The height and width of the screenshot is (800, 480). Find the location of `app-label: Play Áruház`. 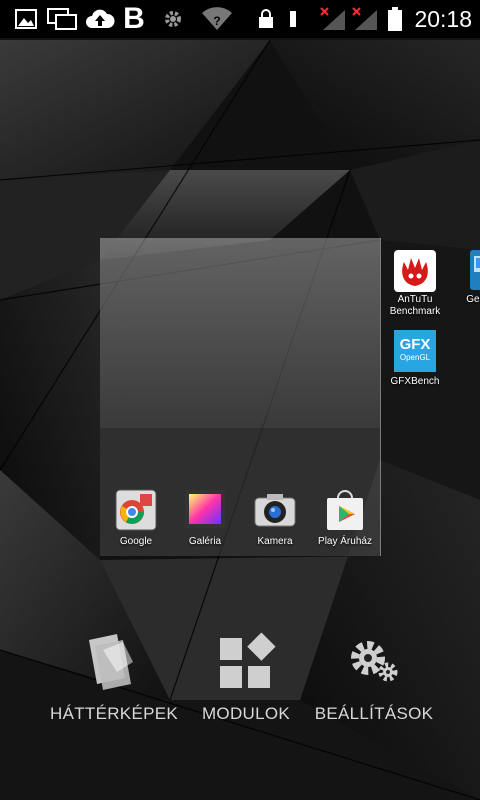

app-label: Play Áruház is located at coordinates (345, 541).